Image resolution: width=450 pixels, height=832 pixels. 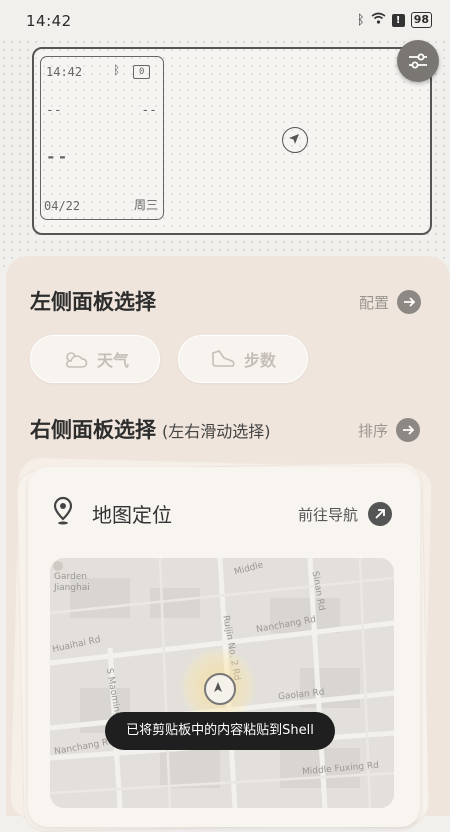 What do you see at coordinates (112, 360) in the screenshot?
I see `chip-weather-label: 天气` at bounding box center [112, 360].